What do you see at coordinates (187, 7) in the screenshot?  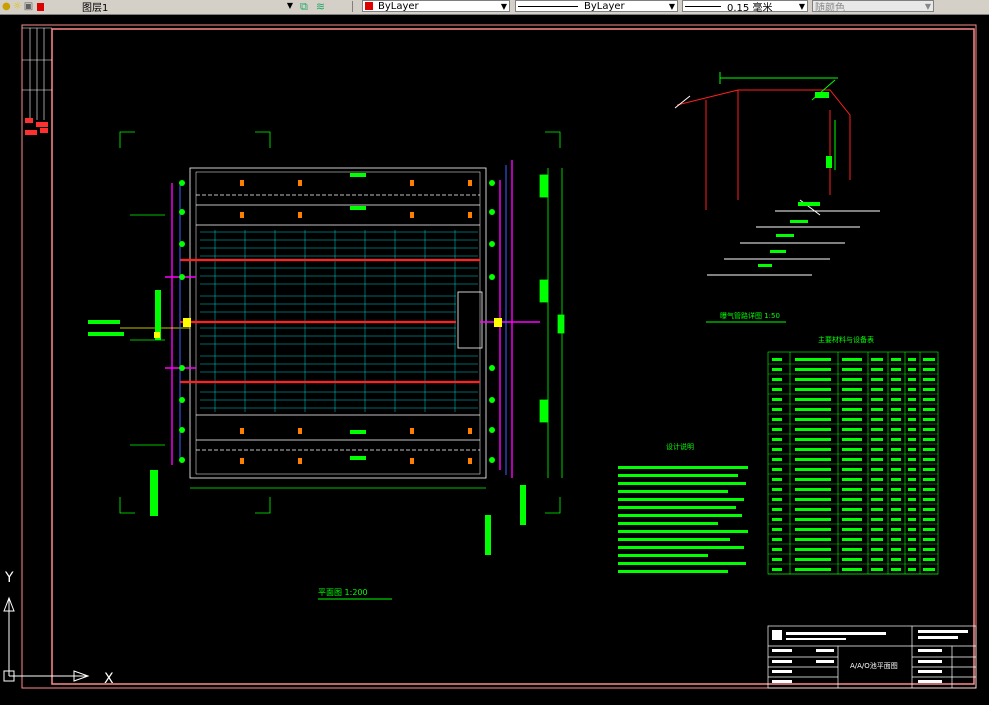 I see `layer-dropdown: 图层1 ▼` at bounding box center [187, 7].